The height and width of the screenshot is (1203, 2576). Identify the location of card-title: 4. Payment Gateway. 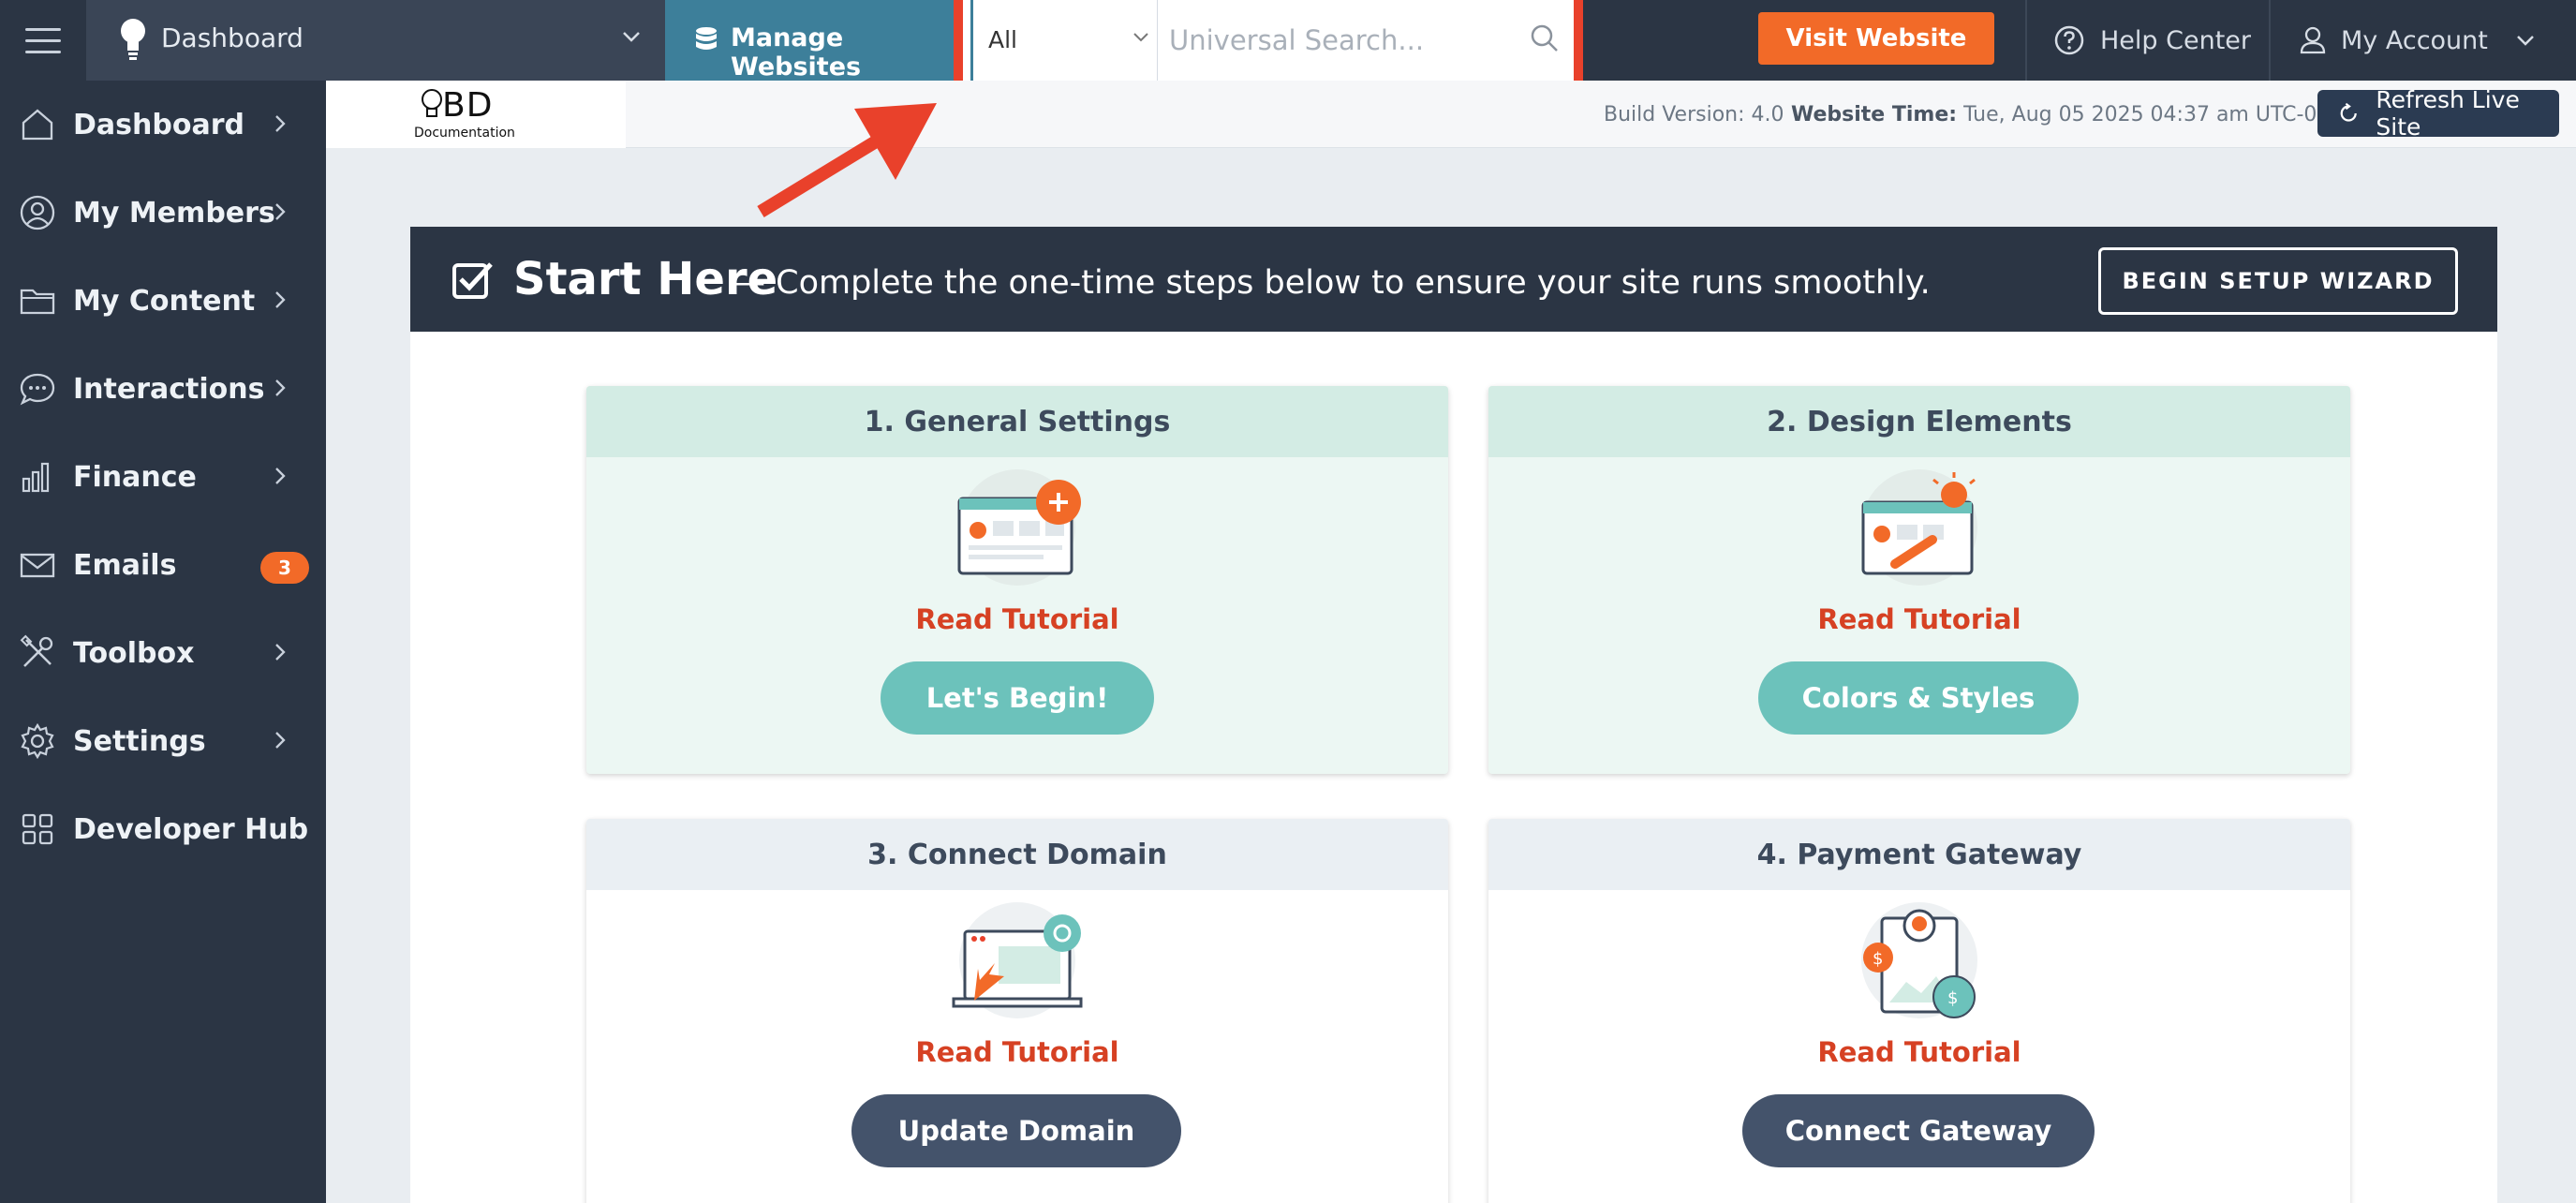
(1919, 854).